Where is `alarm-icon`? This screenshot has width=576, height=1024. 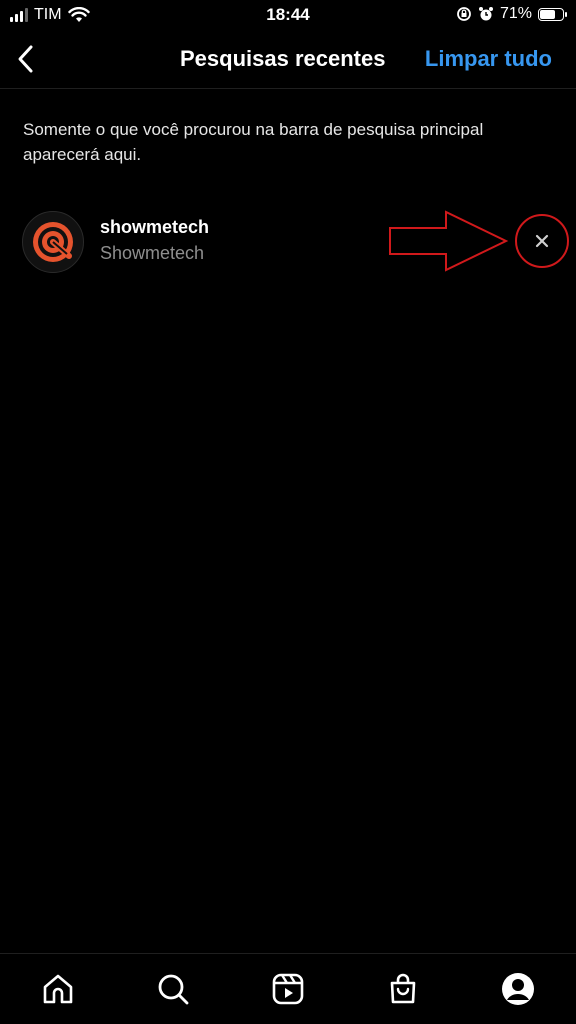
alarm-icon is located at coordinates (485, 14).